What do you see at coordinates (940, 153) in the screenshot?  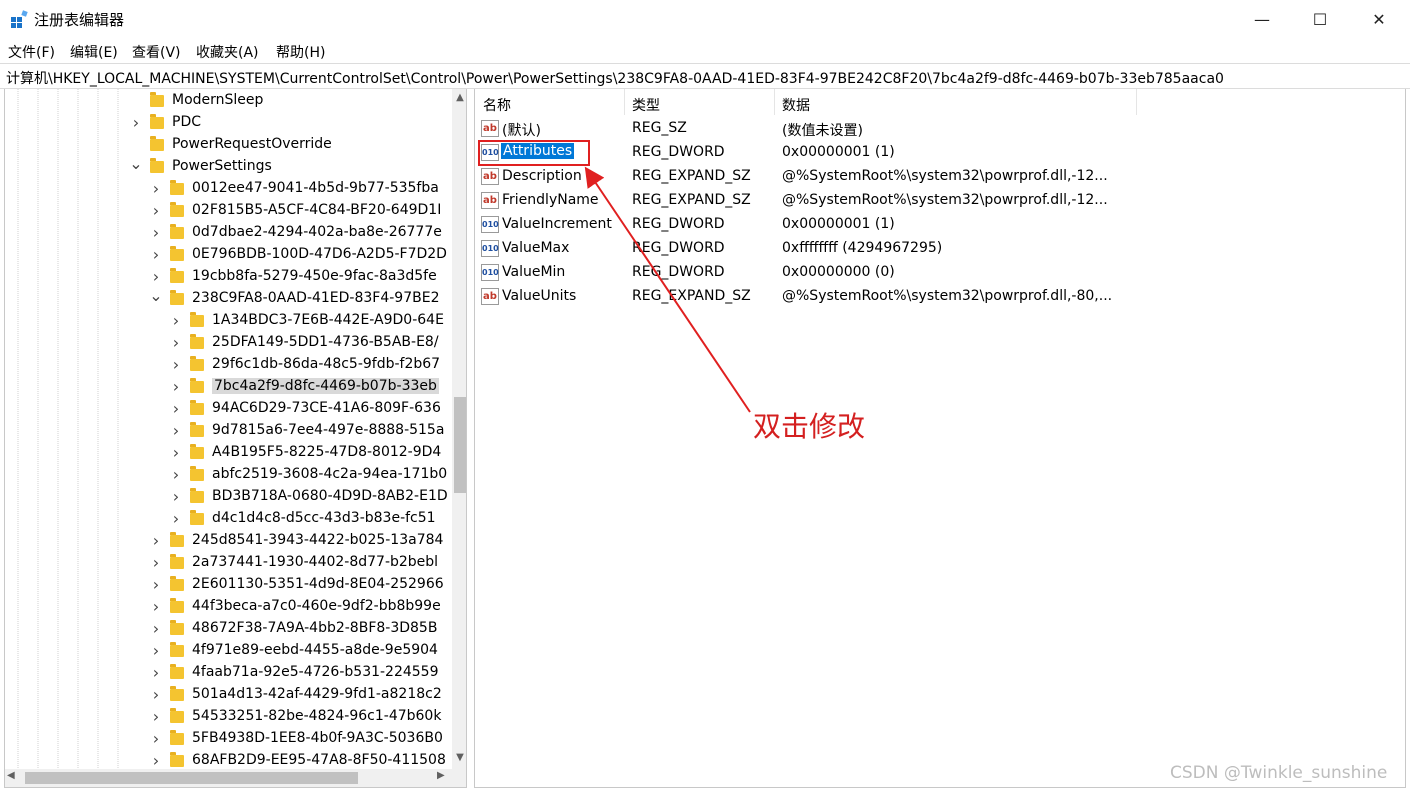 I see `value-row: 010 Attributes REG_DWORD 0x00000001 (1)` at bounding box center [940, 153].